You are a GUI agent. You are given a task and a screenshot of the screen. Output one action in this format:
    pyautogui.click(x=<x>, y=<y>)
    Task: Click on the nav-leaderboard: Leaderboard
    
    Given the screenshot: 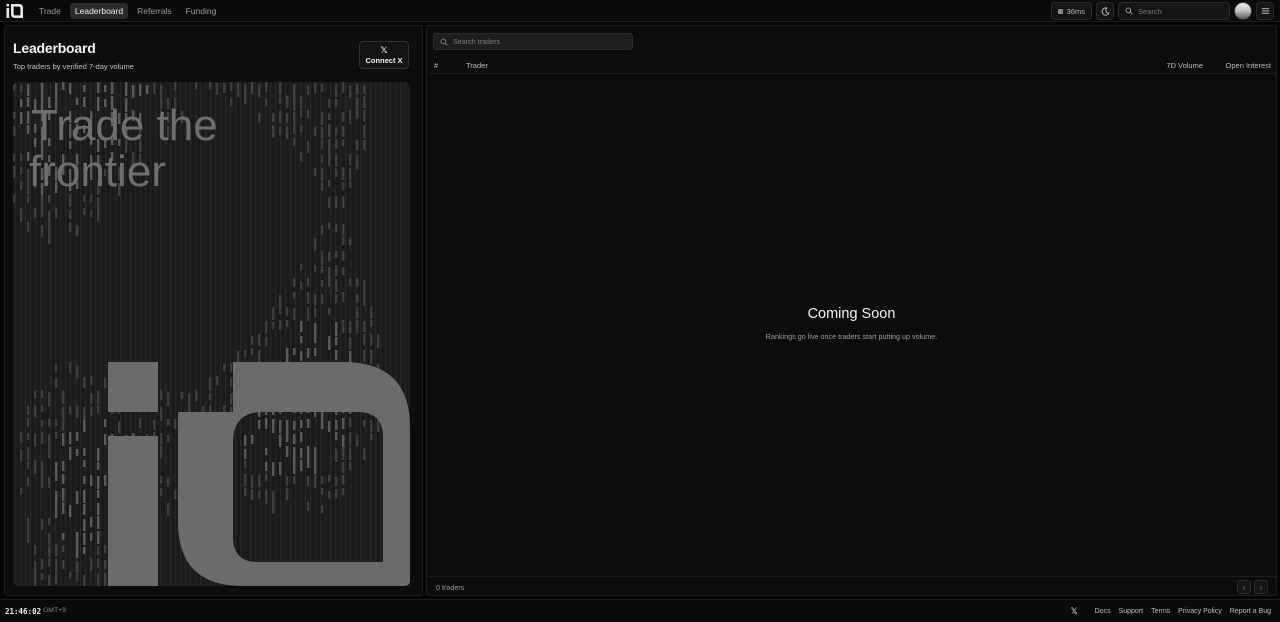 What is the action you would take?
    pyautogui.click(x=99, y=11)
    